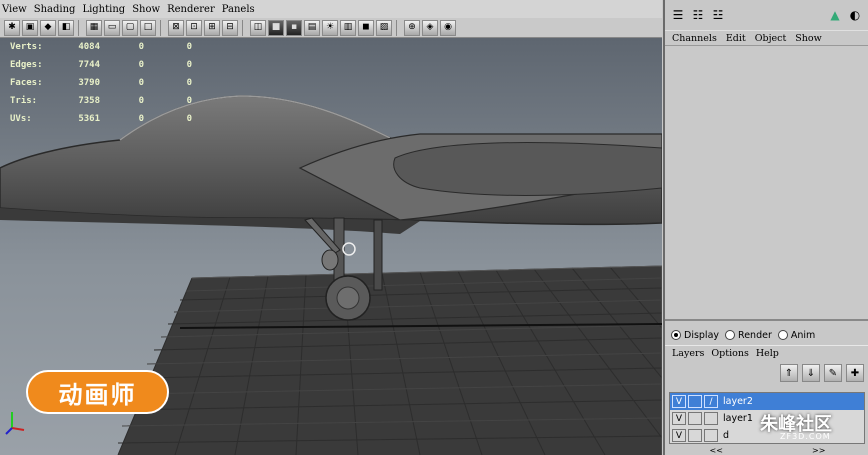 The image size is (868, 455). What do you see at coordinates (194, 27) in the screenshot?
I see `safe-action-icon: ⊡` at bounding box center [194, 27].